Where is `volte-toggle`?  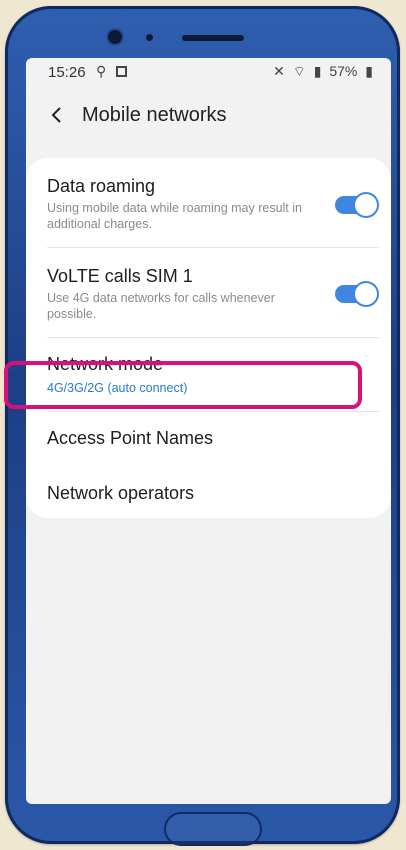
volte-toggle is located at coordinates (356, 294).